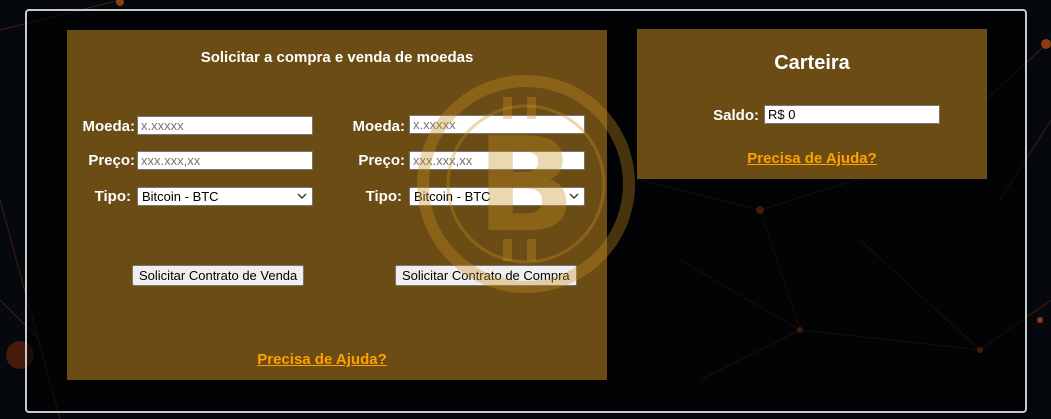 The height and width of the screenshot is (419, 1051). I want to click on buy-moeda-label: Moeda:, so click(379, 126).